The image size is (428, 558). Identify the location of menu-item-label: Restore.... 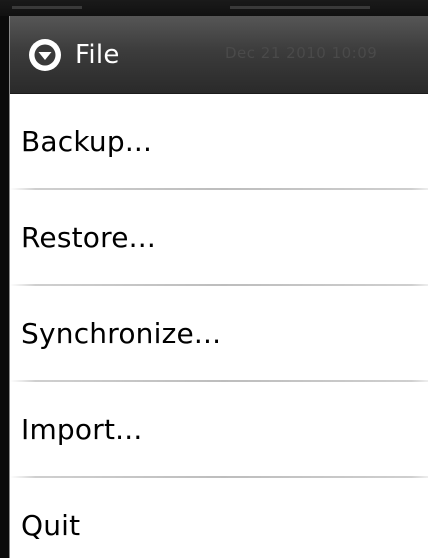
(88, 237).